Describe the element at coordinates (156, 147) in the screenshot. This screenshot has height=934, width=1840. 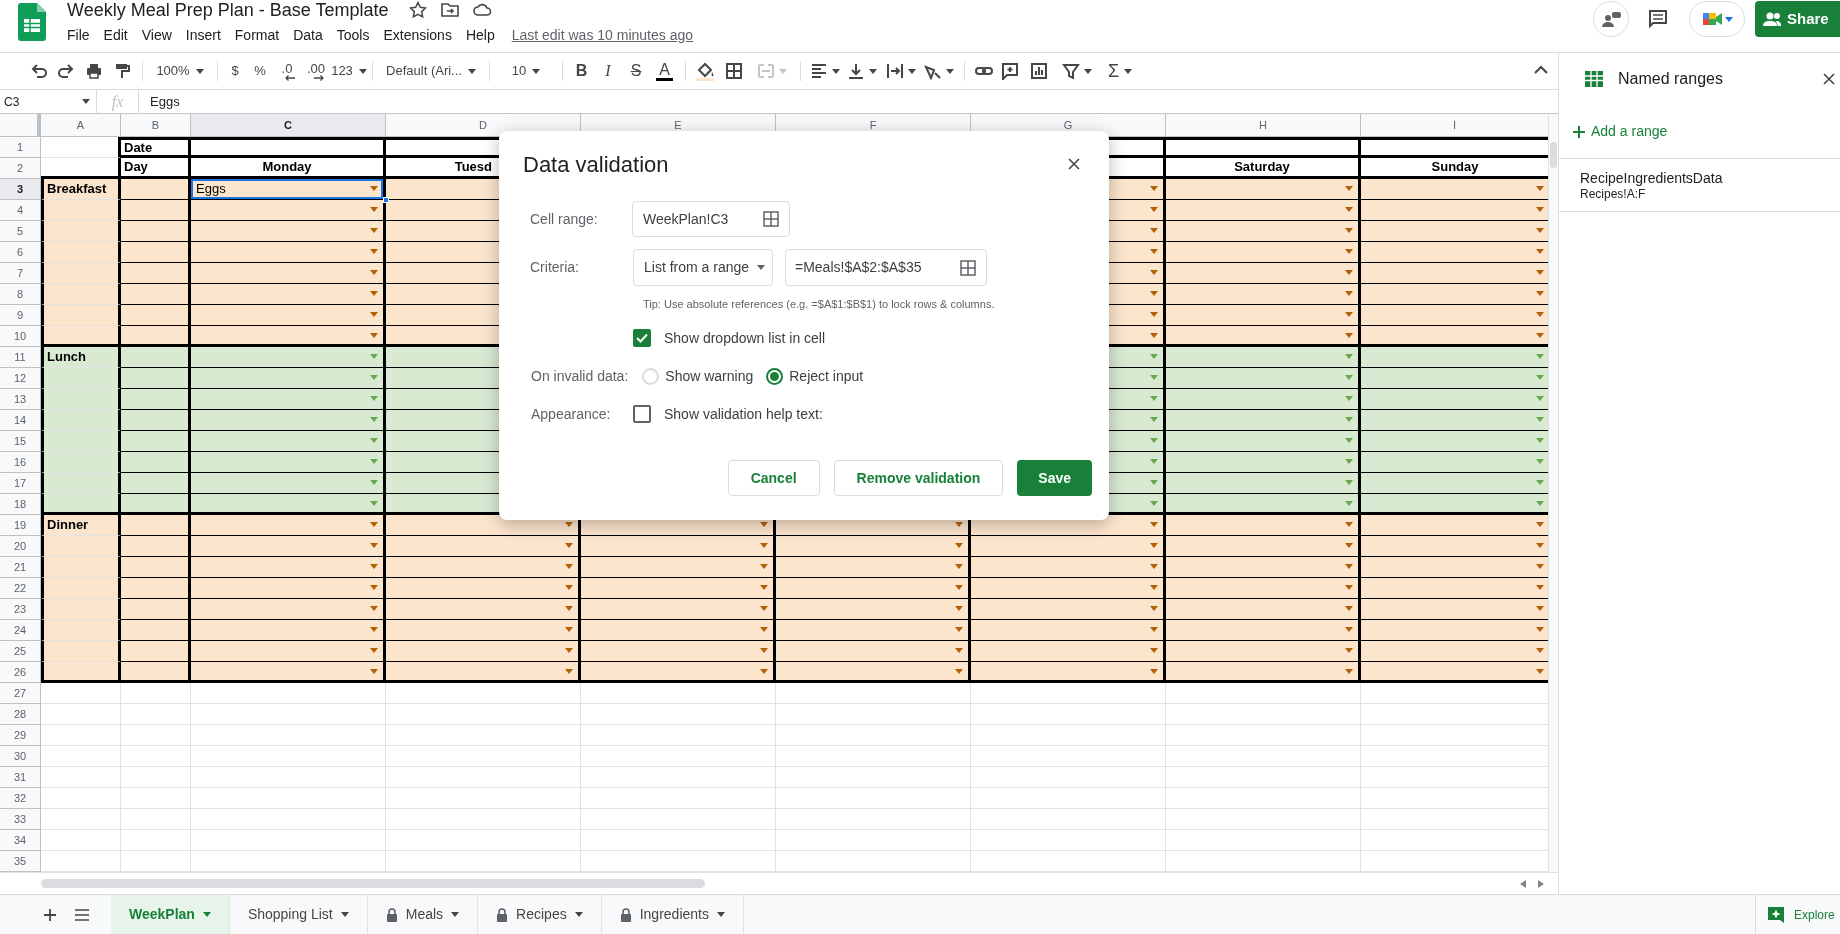
I see `table-cell: Date` at that location.